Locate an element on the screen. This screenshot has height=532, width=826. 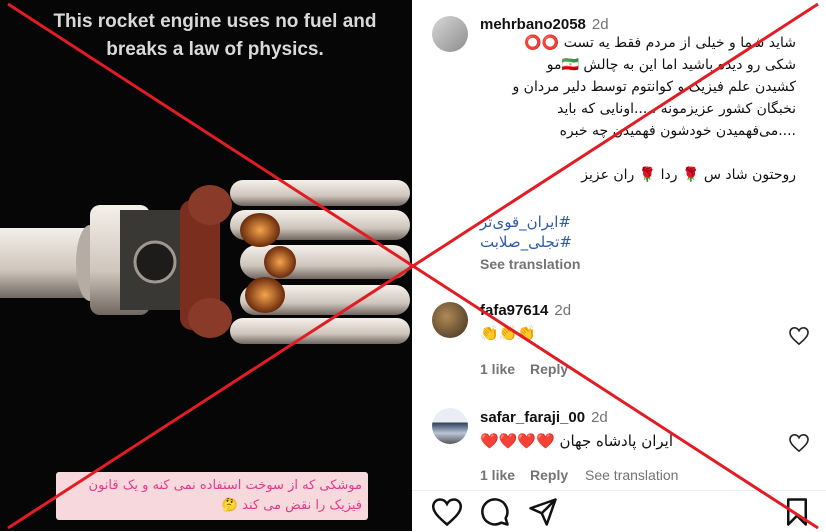
post-author-username: mehrbano2058 2d is located at coordinates (544, 24).